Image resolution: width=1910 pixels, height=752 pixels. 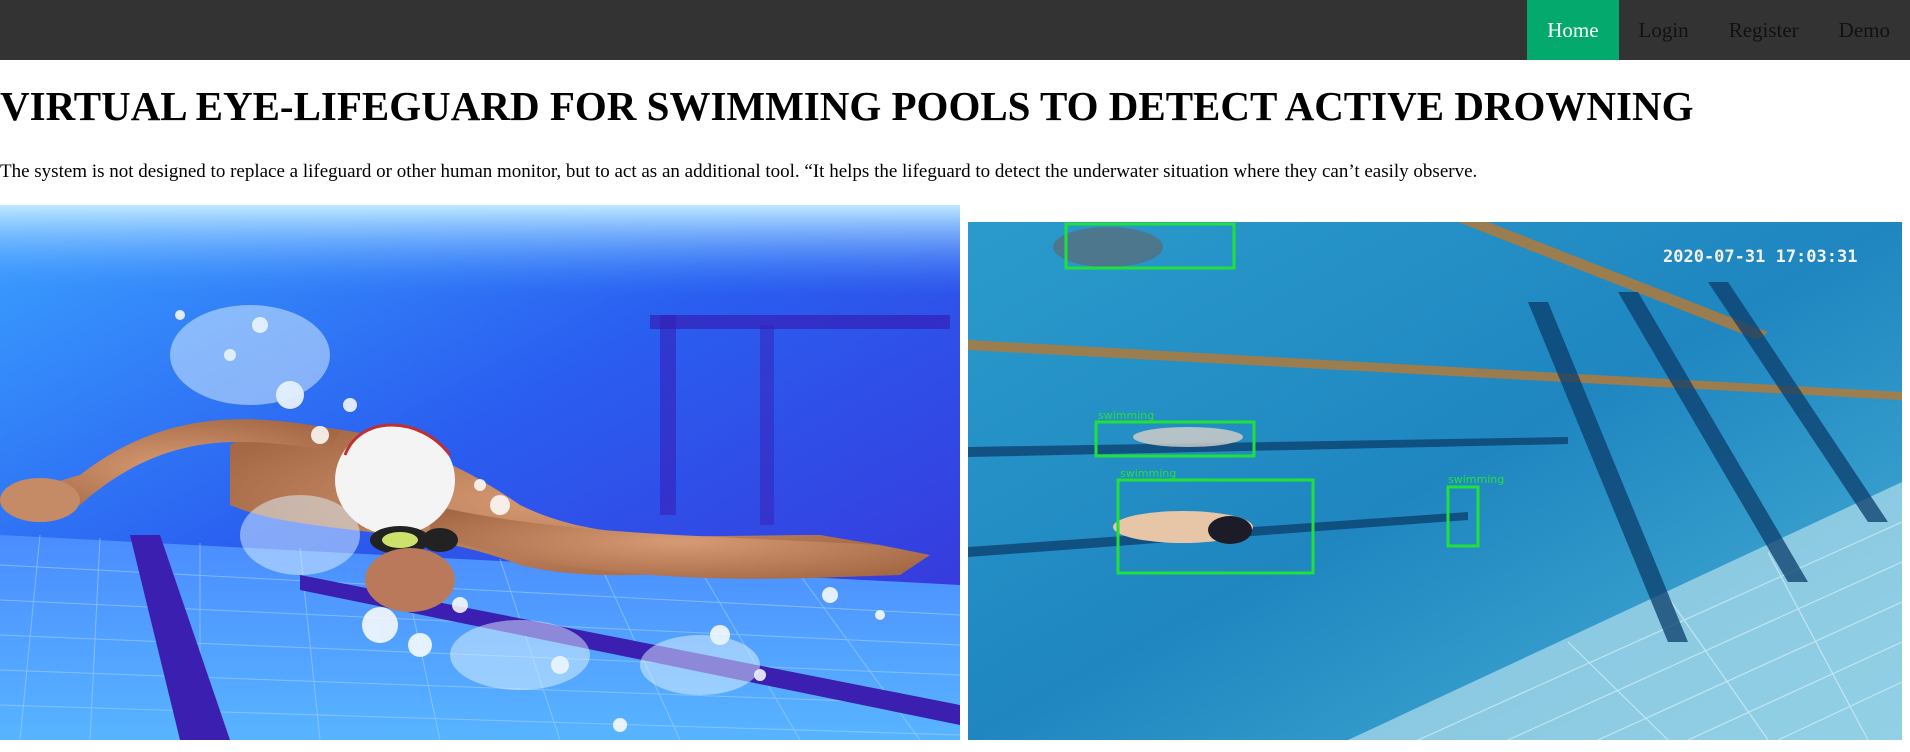 I want to click on nav-register-link: Register, so click(x=1764, y=30).